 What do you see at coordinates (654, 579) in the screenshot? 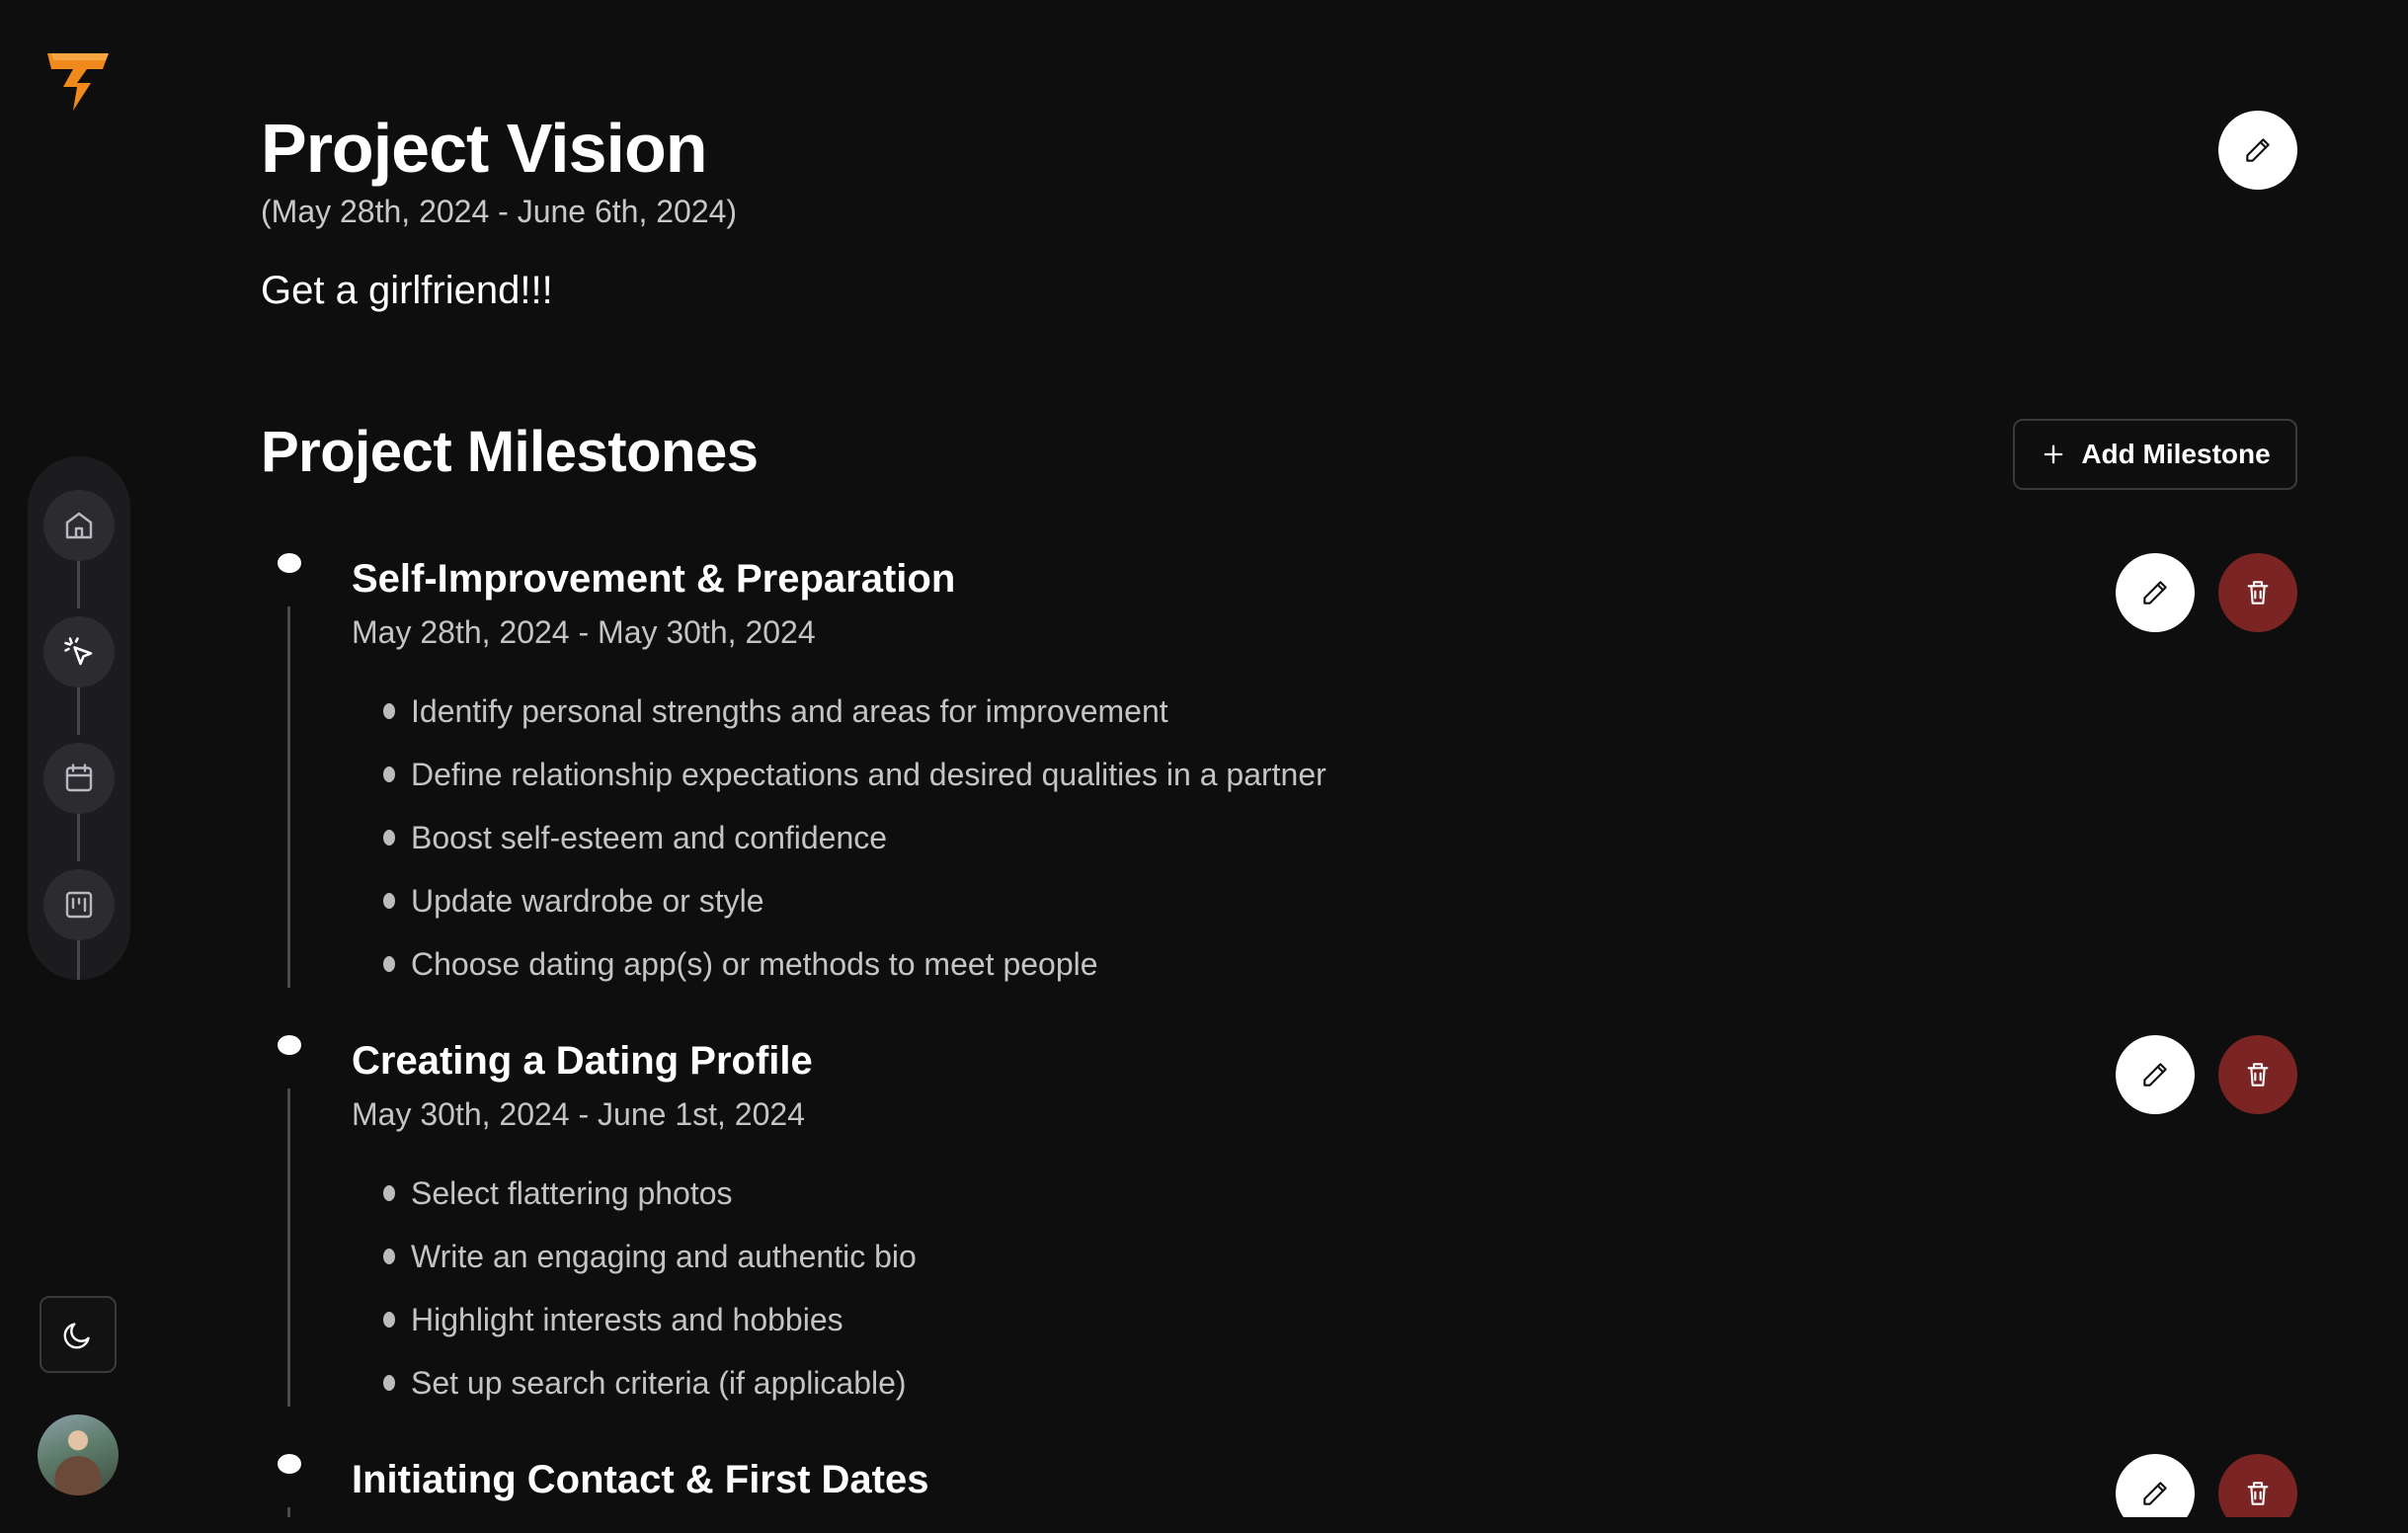
I see `milestone-title: Self-Improvement & Preparation` at bounding box center [654, 579].